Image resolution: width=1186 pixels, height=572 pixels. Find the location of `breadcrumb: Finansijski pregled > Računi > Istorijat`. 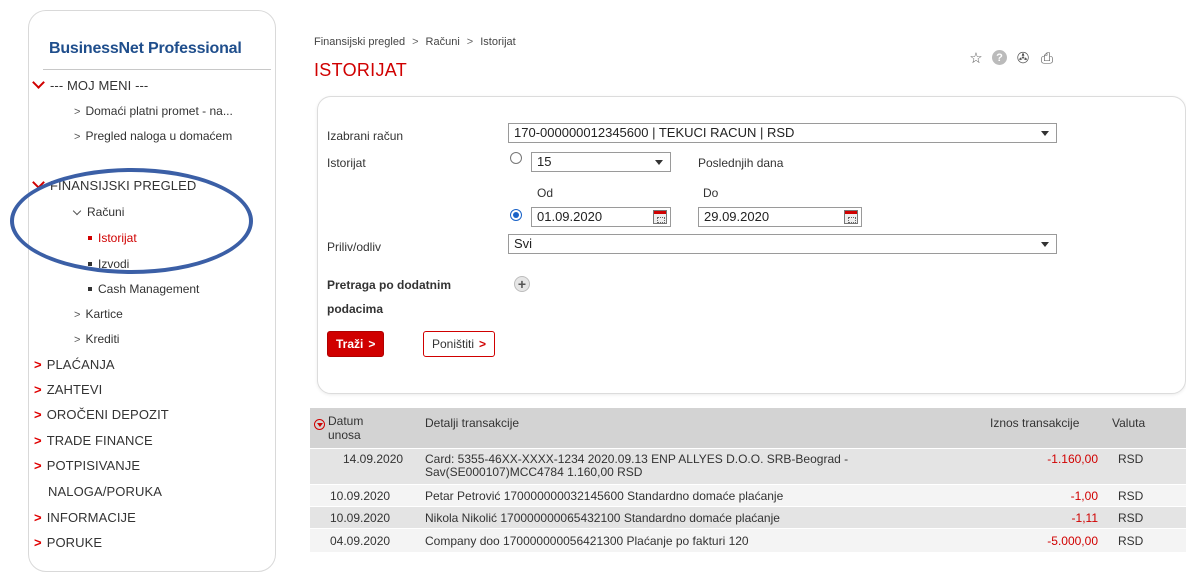

breadcrumb: Finansijski pregled > Računi > Istorijat is located at coordinates (415, 42).